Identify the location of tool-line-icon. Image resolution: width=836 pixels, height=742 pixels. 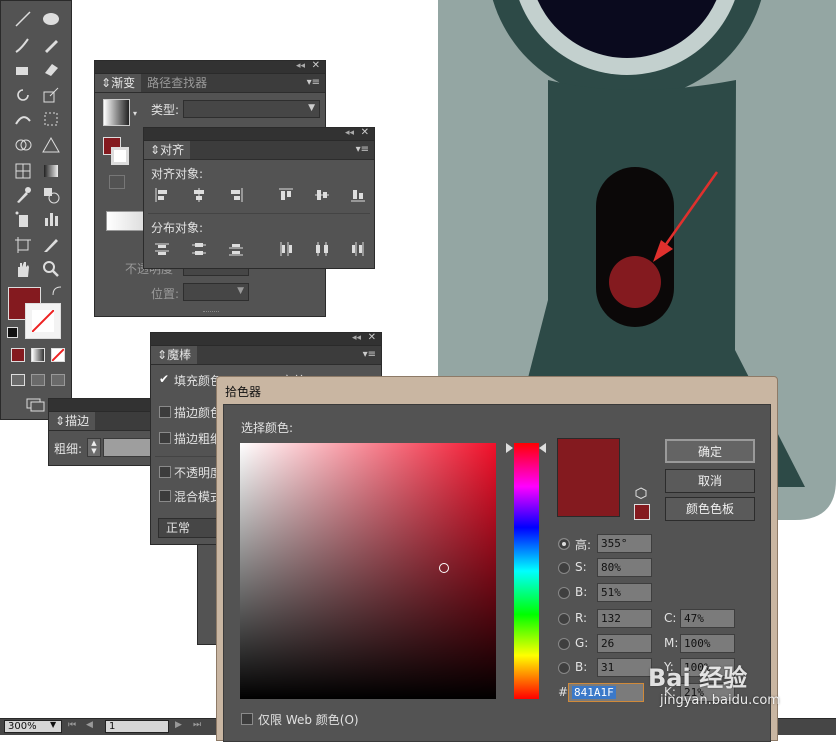
(23, 19).